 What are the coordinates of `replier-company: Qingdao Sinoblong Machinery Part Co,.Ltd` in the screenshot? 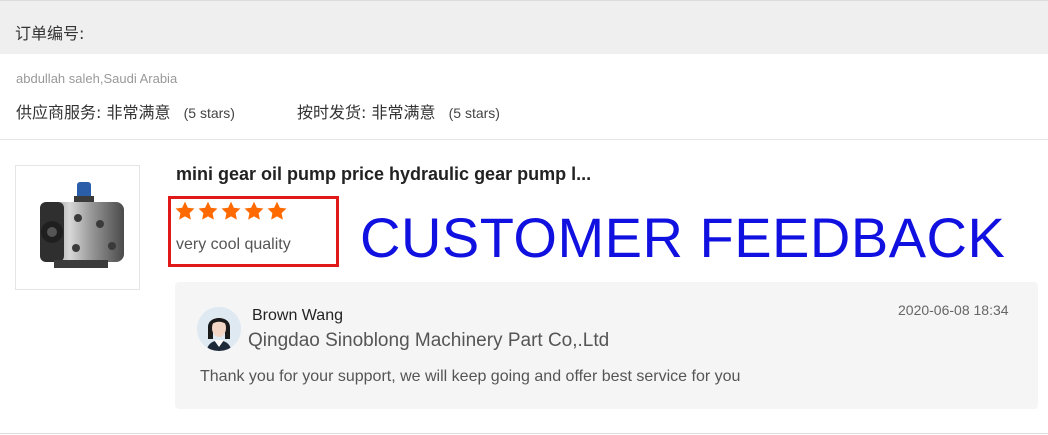 It's located at (429, 340).